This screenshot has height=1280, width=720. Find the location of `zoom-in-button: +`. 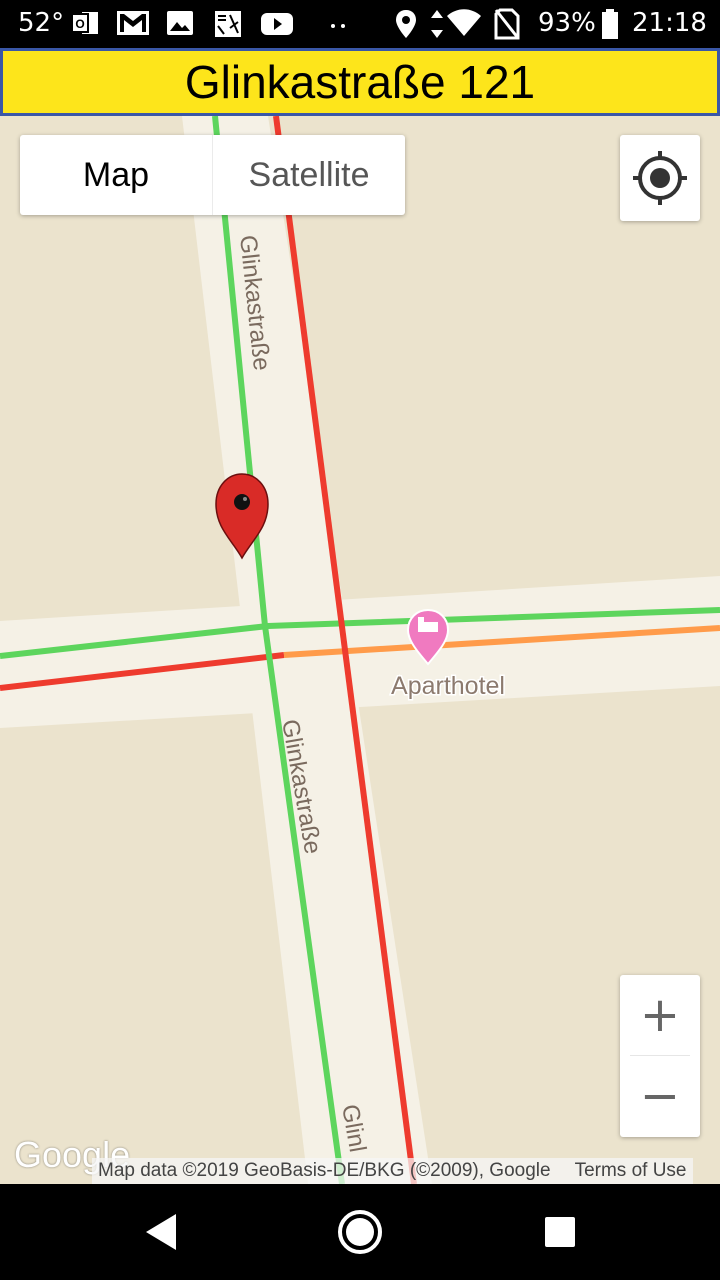

zoom-in-button: + is located at coordinates (660, 1015).